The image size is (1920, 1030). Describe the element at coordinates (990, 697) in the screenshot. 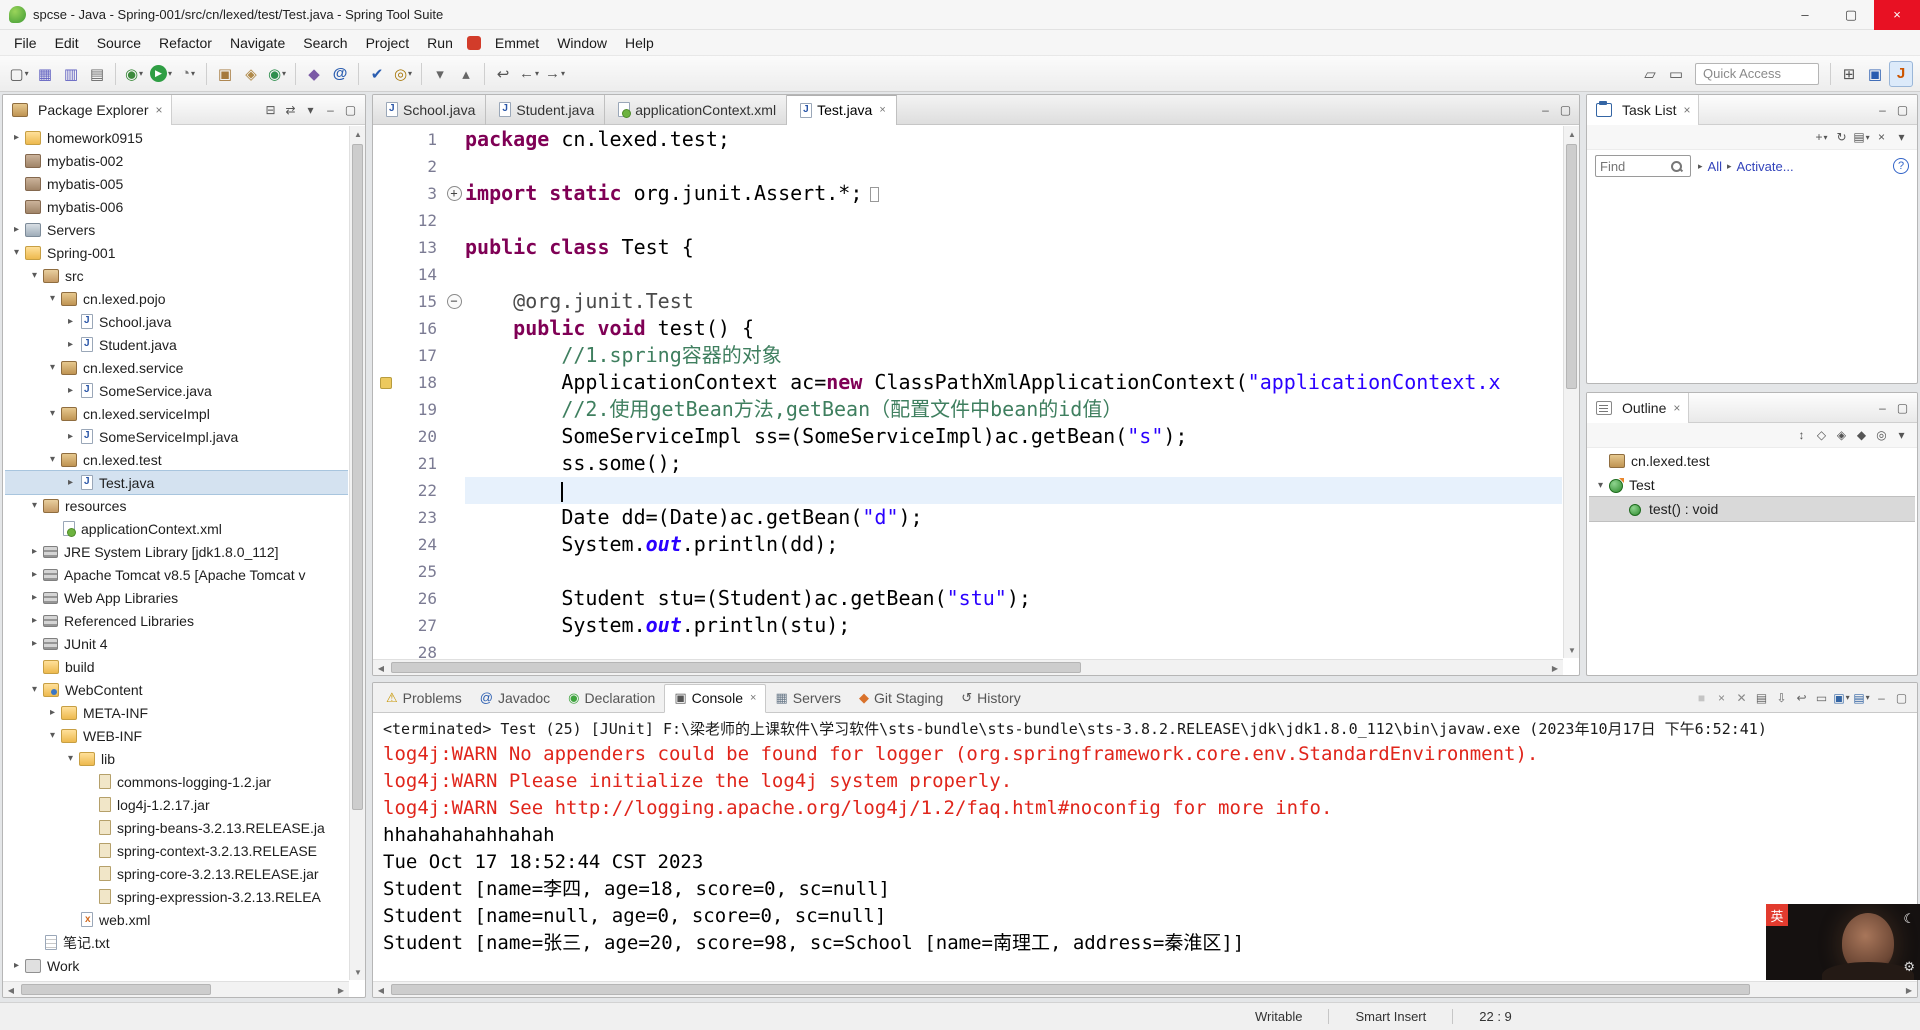

I see `tab-history: ↺ History` at that location.